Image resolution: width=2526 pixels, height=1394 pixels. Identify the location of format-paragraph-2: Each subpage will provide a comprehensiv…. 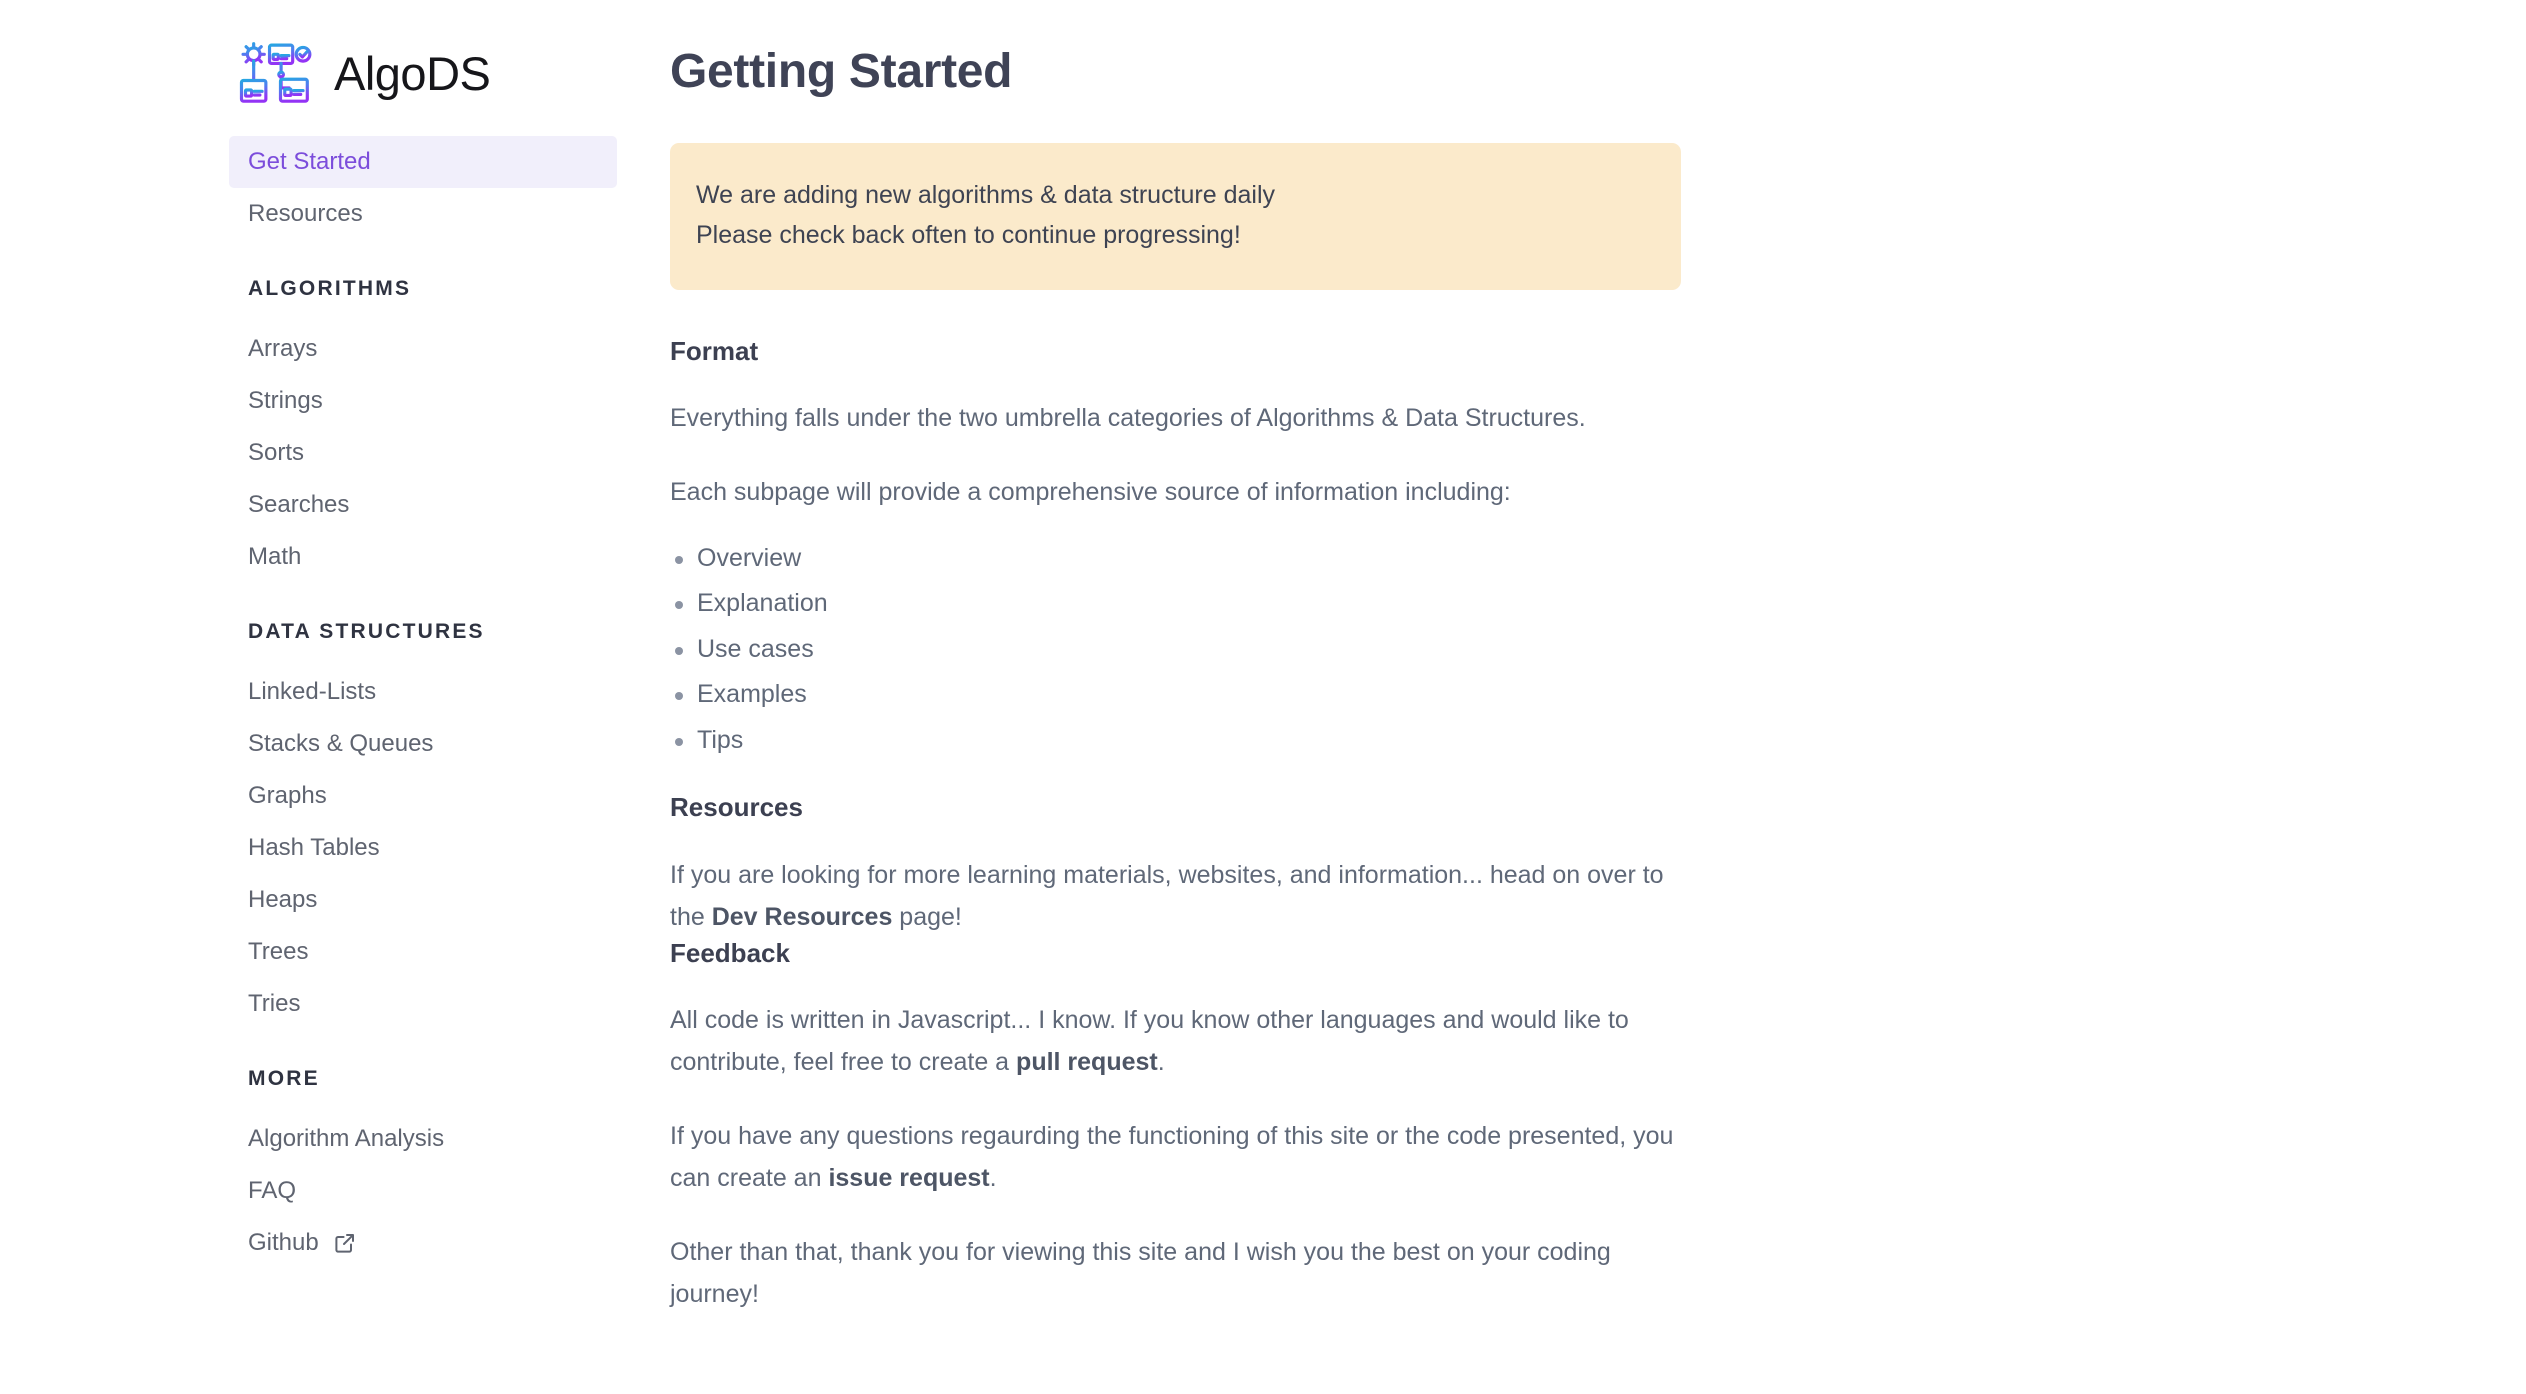
(1090, 491).